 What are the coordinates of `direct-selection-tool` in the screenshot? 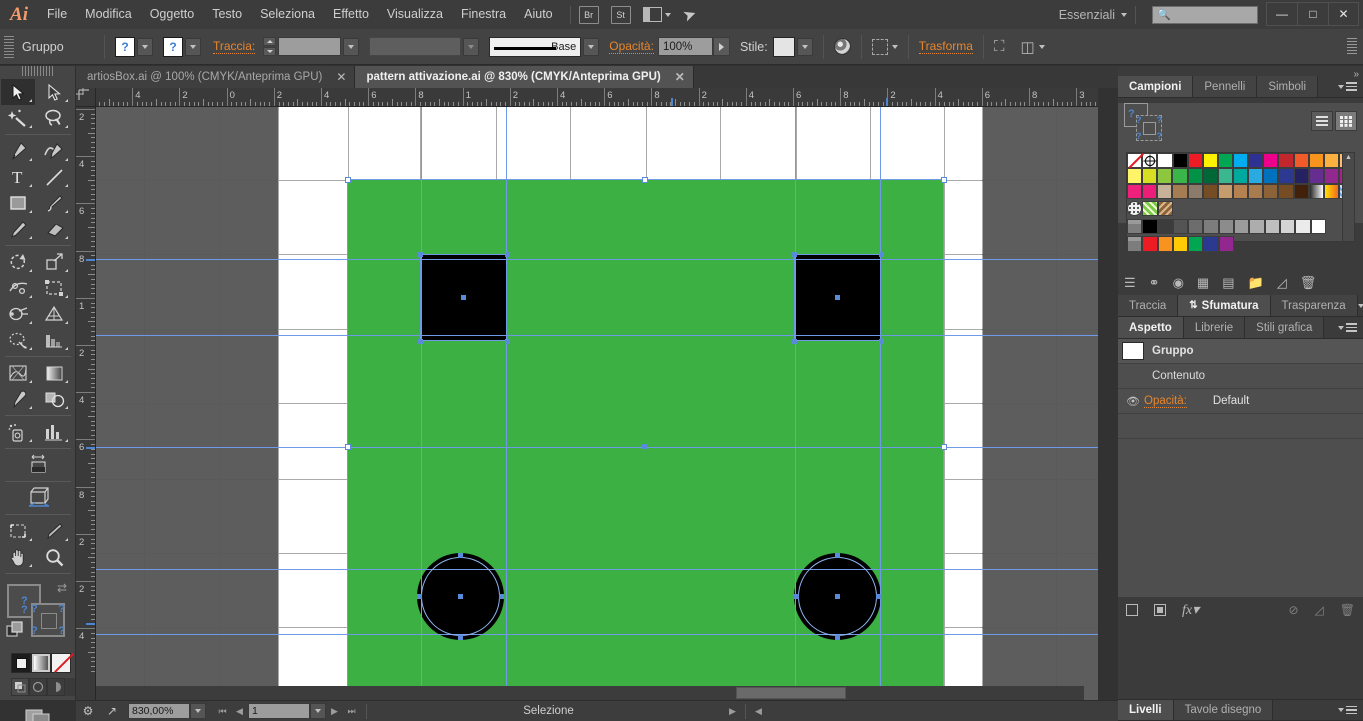 It's located at (54, 92).